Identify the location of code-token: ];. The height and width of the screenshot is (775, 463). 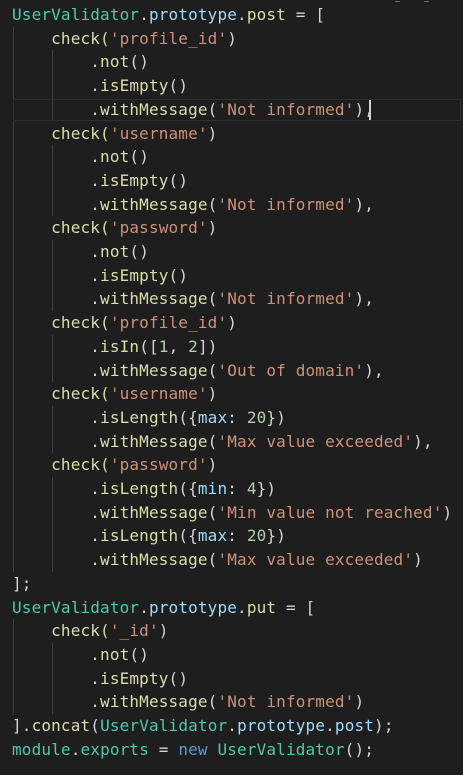
(22, 583).